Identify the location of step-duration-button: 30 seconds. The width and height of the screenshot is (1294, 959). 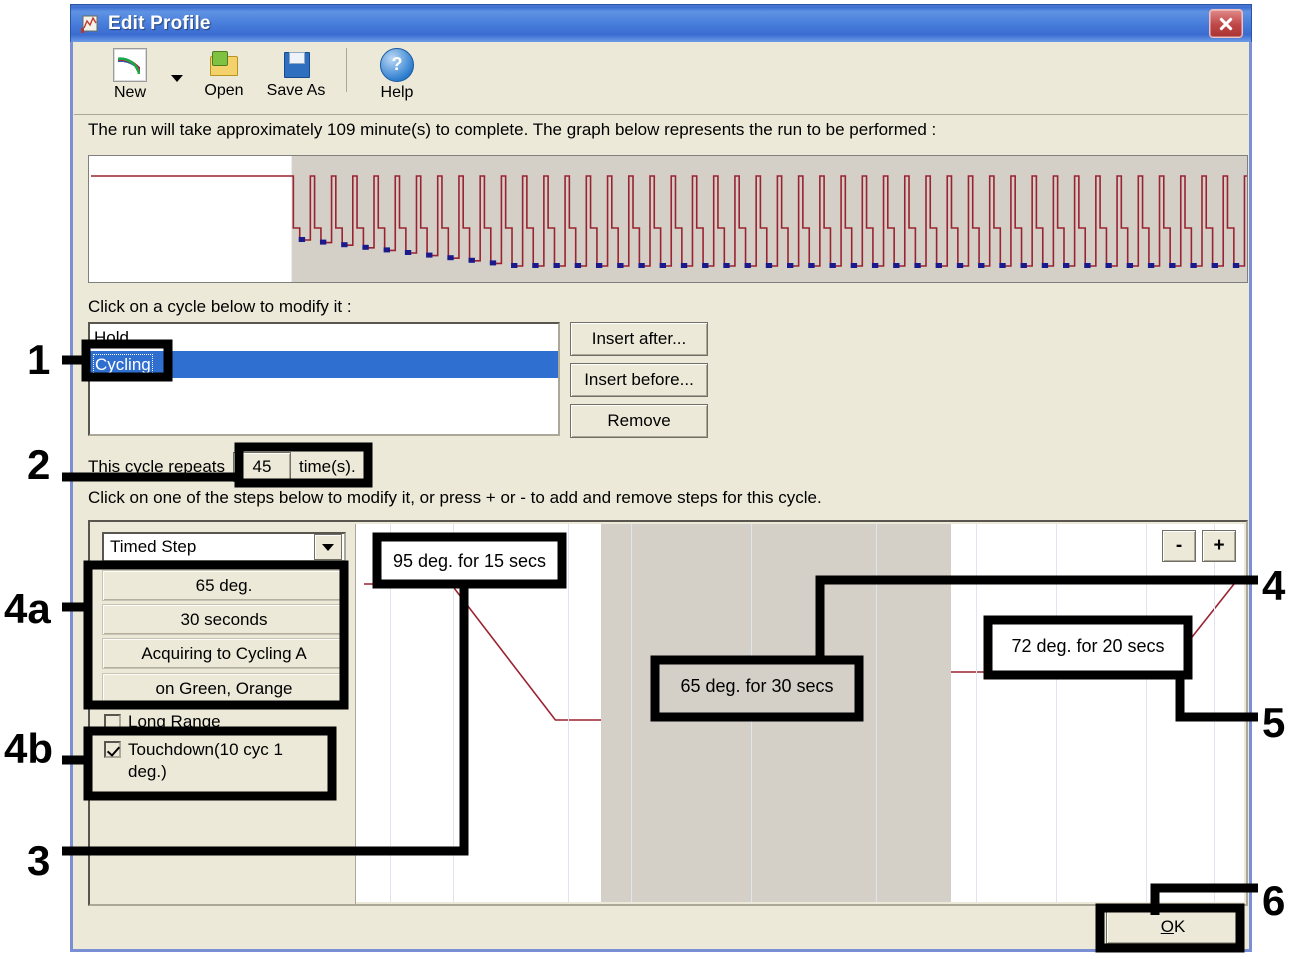
(224, 619).